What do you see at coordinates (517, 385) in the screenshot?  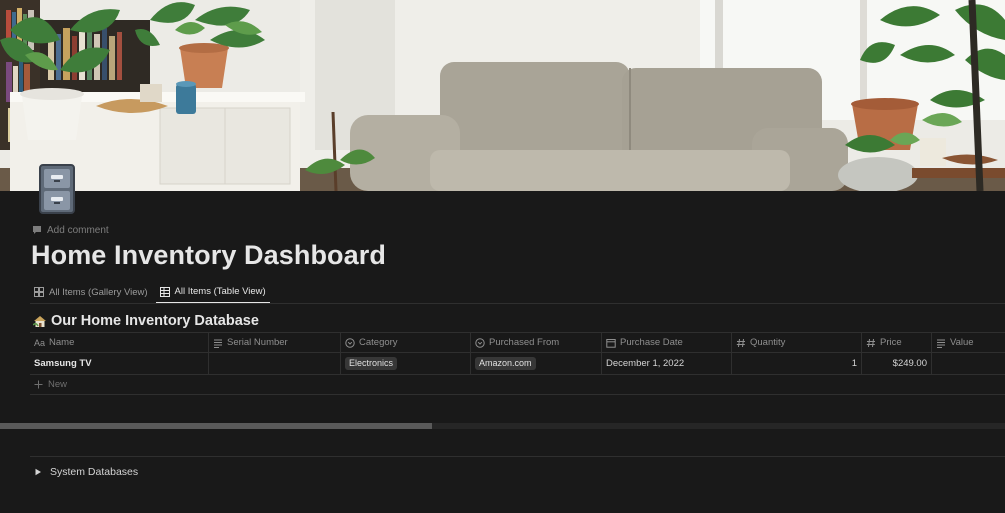 I see `new-row-button: New` at bounding box center [517, 385].